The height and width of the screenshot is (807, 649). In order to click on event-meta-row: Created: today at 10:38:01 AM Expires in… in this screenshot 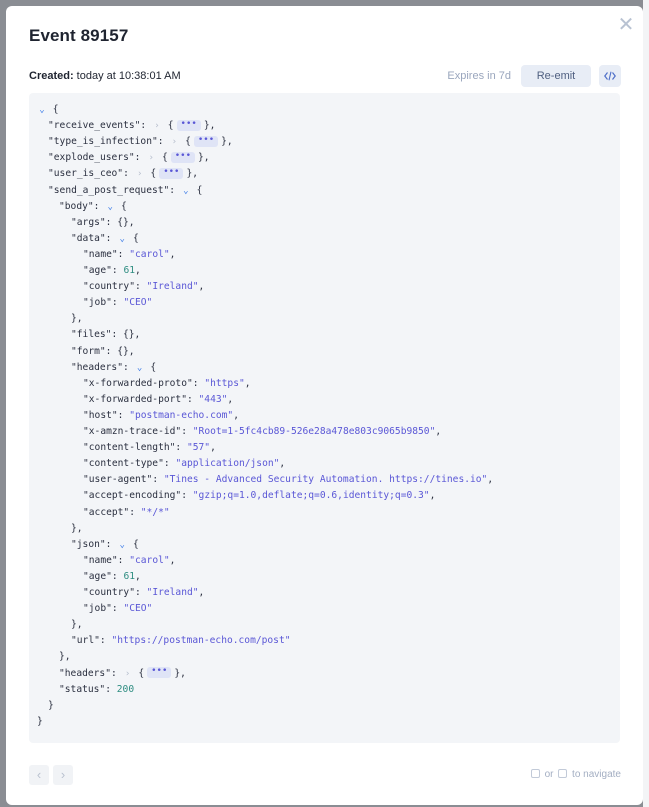, I will do `click(325, 77)`.